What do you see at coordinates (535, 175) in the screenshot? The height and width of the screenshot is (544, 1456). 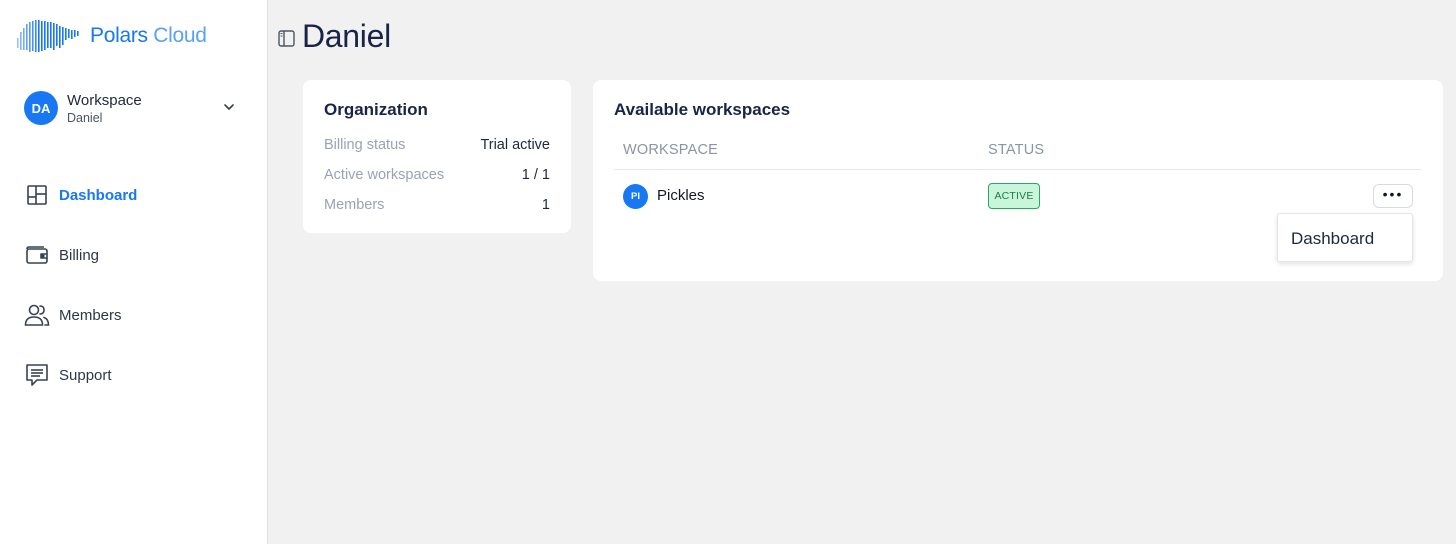 I see `org-row-value: 1 / 1` at bounding box center [535, 175].